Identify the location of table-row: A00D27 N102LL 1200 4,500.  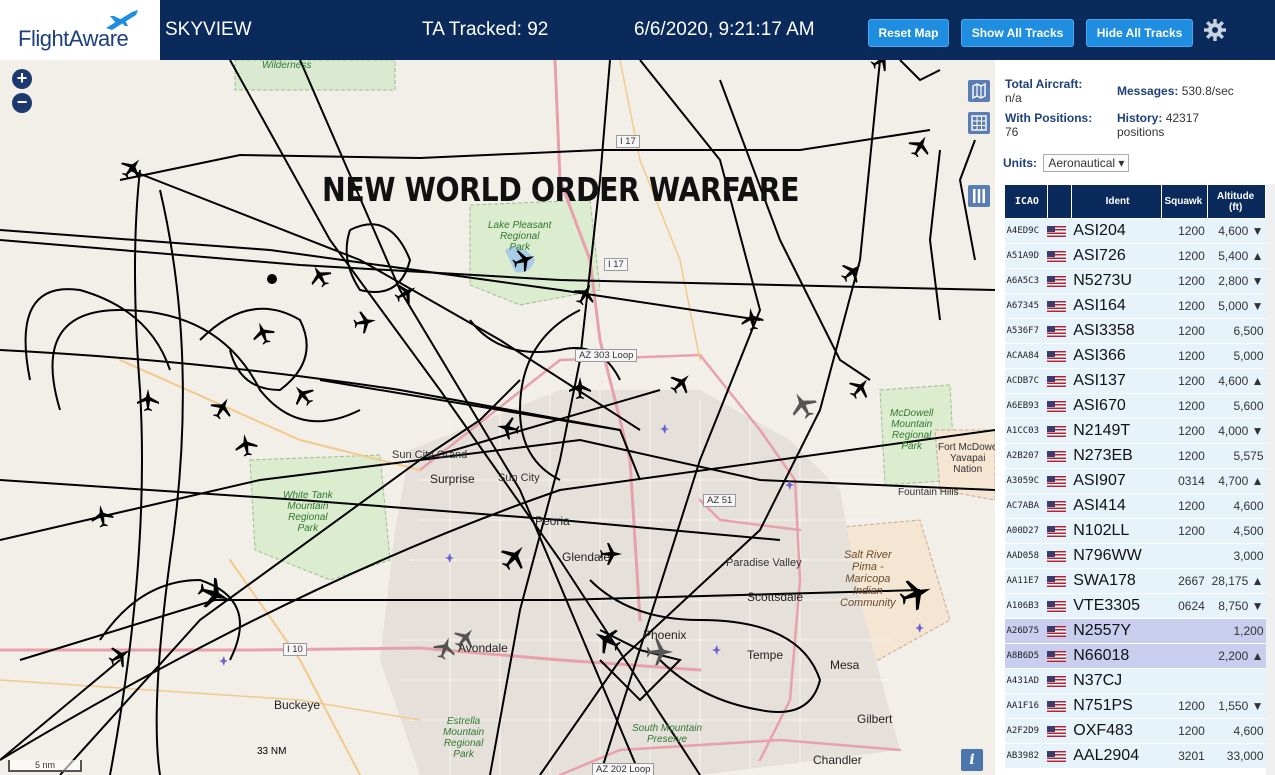
(1135, 531).